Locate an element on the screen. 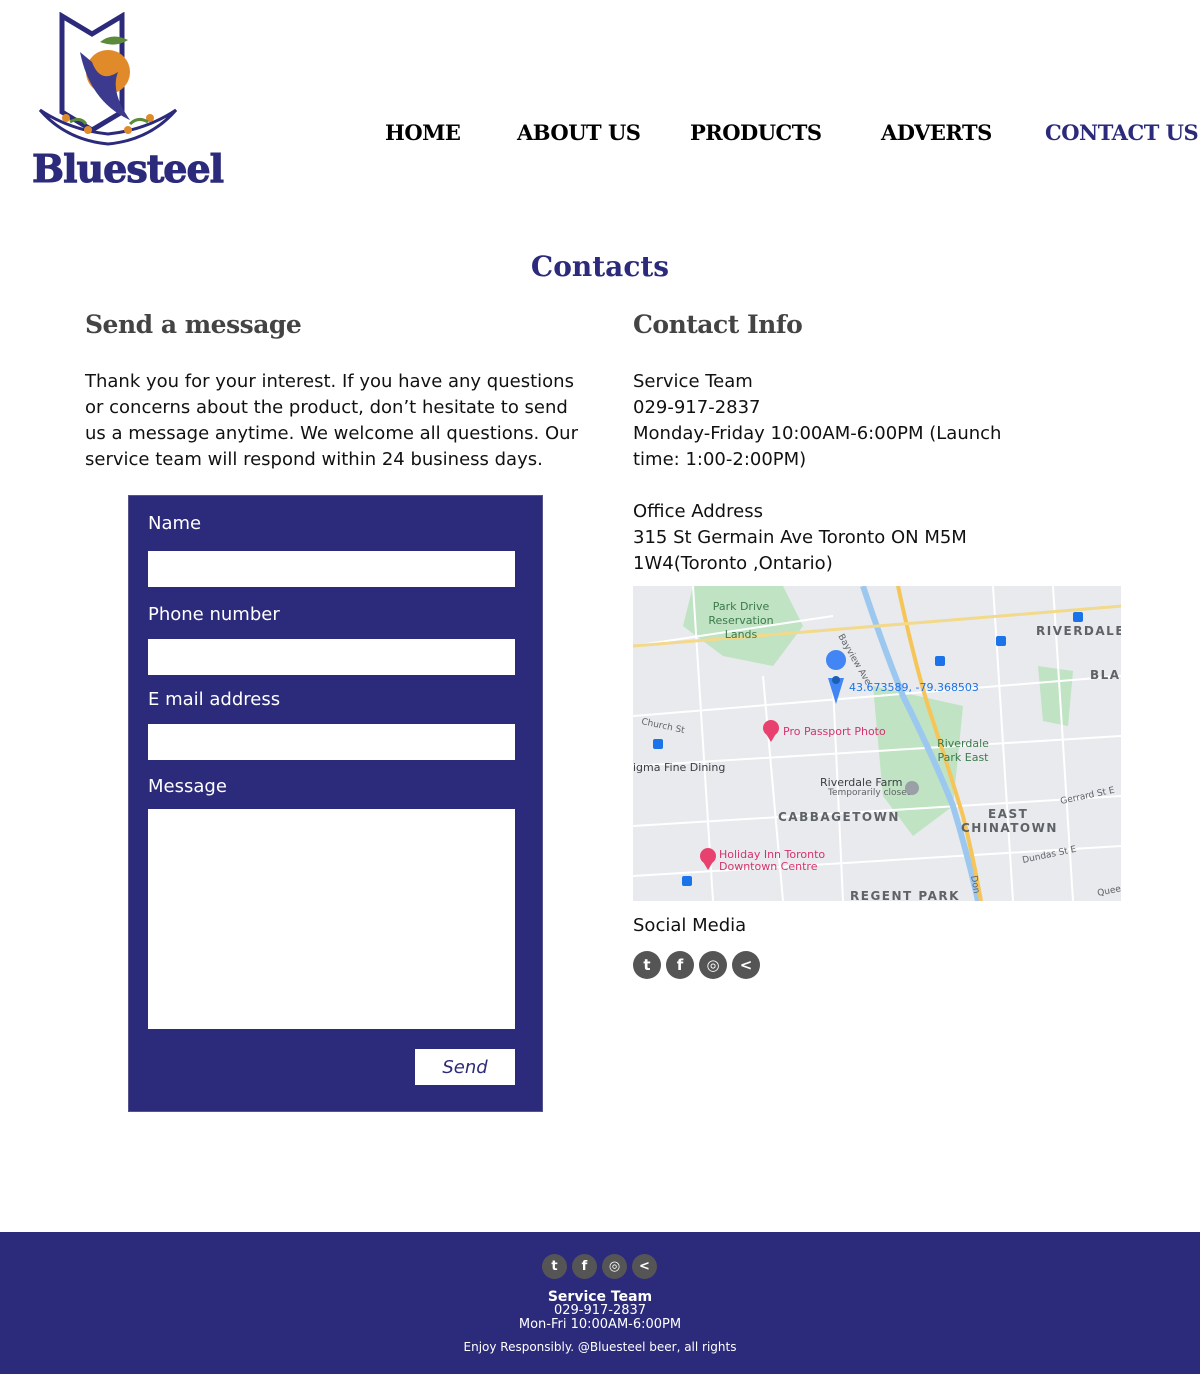 The image size is (1200, 1374). footer-service-team: Service Team is located at coordinates (600, 1297).